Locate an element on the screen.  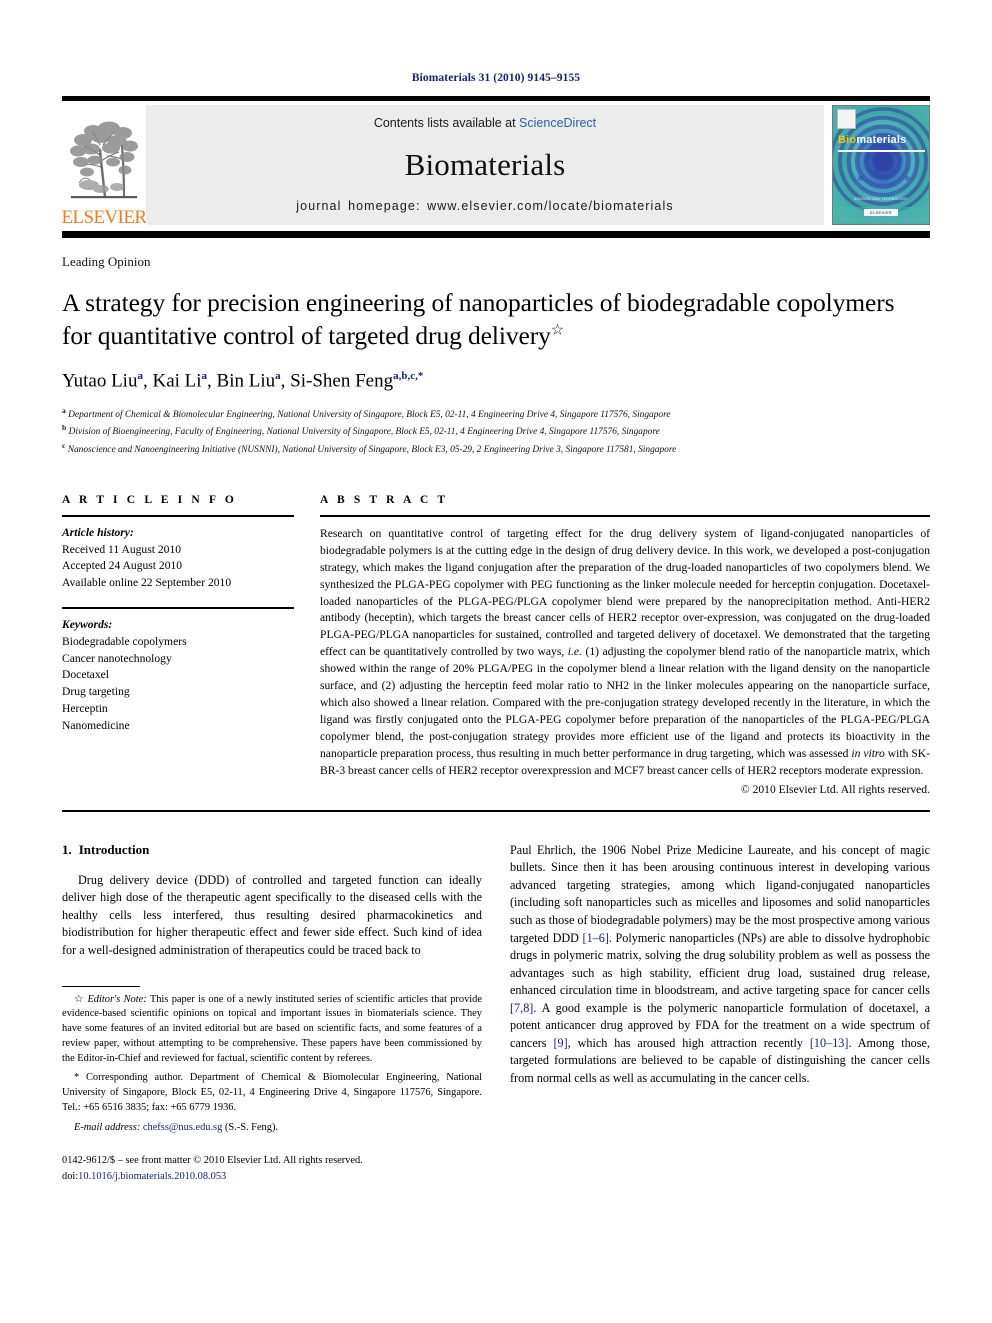
elsevier-logo: ELSEVIER is located at coordinates (104, 165).